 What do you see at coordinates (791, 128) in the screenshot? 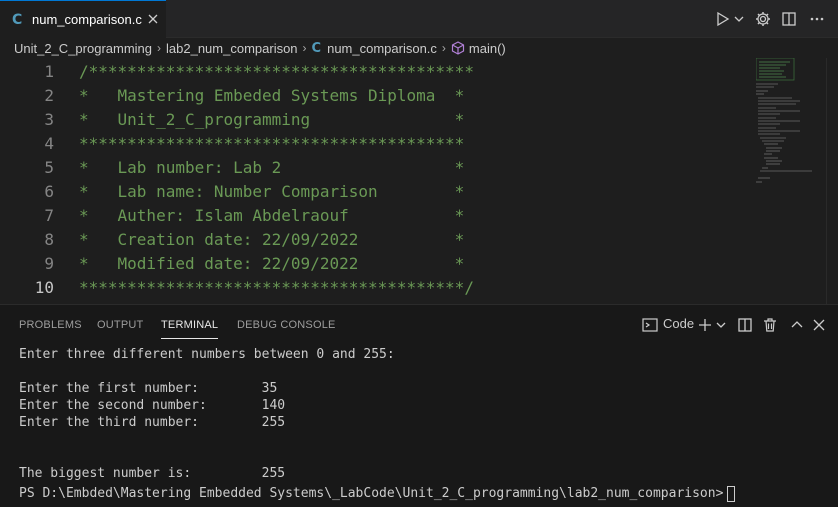
I see `minimap` at bounding box center [791, 128].